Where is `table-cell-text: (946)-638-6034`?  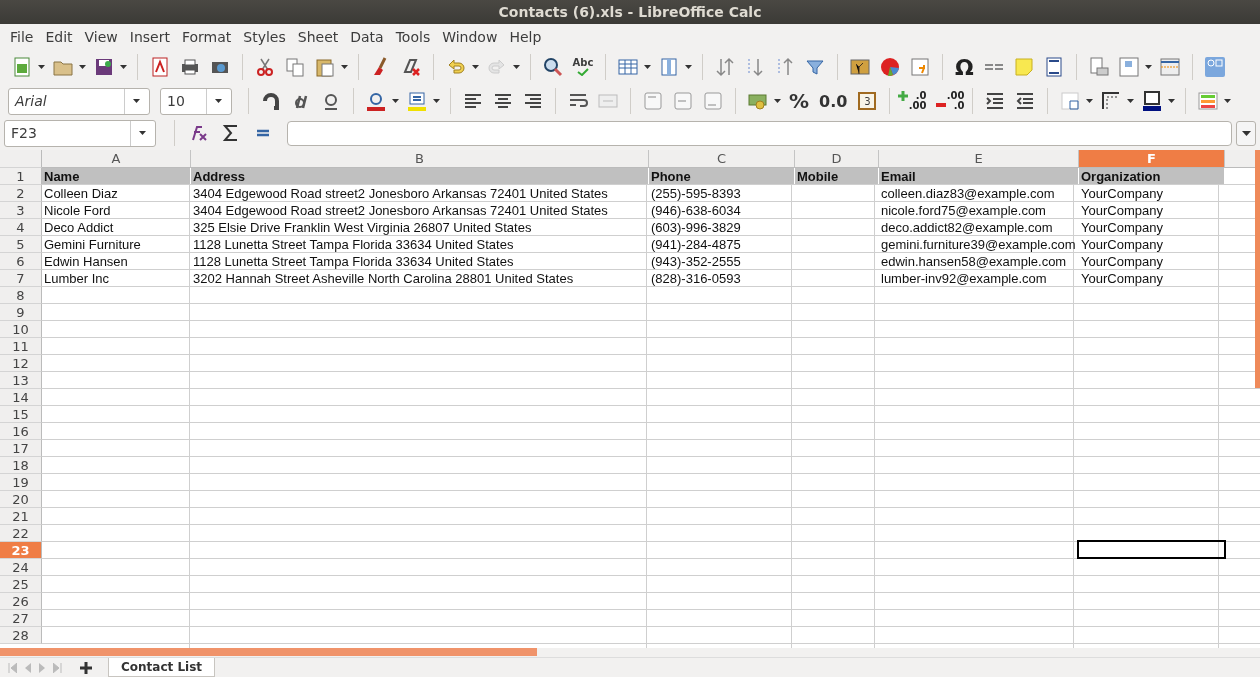 table-cell-text: (946)-638-6034 is located at coordinates (696, 210).